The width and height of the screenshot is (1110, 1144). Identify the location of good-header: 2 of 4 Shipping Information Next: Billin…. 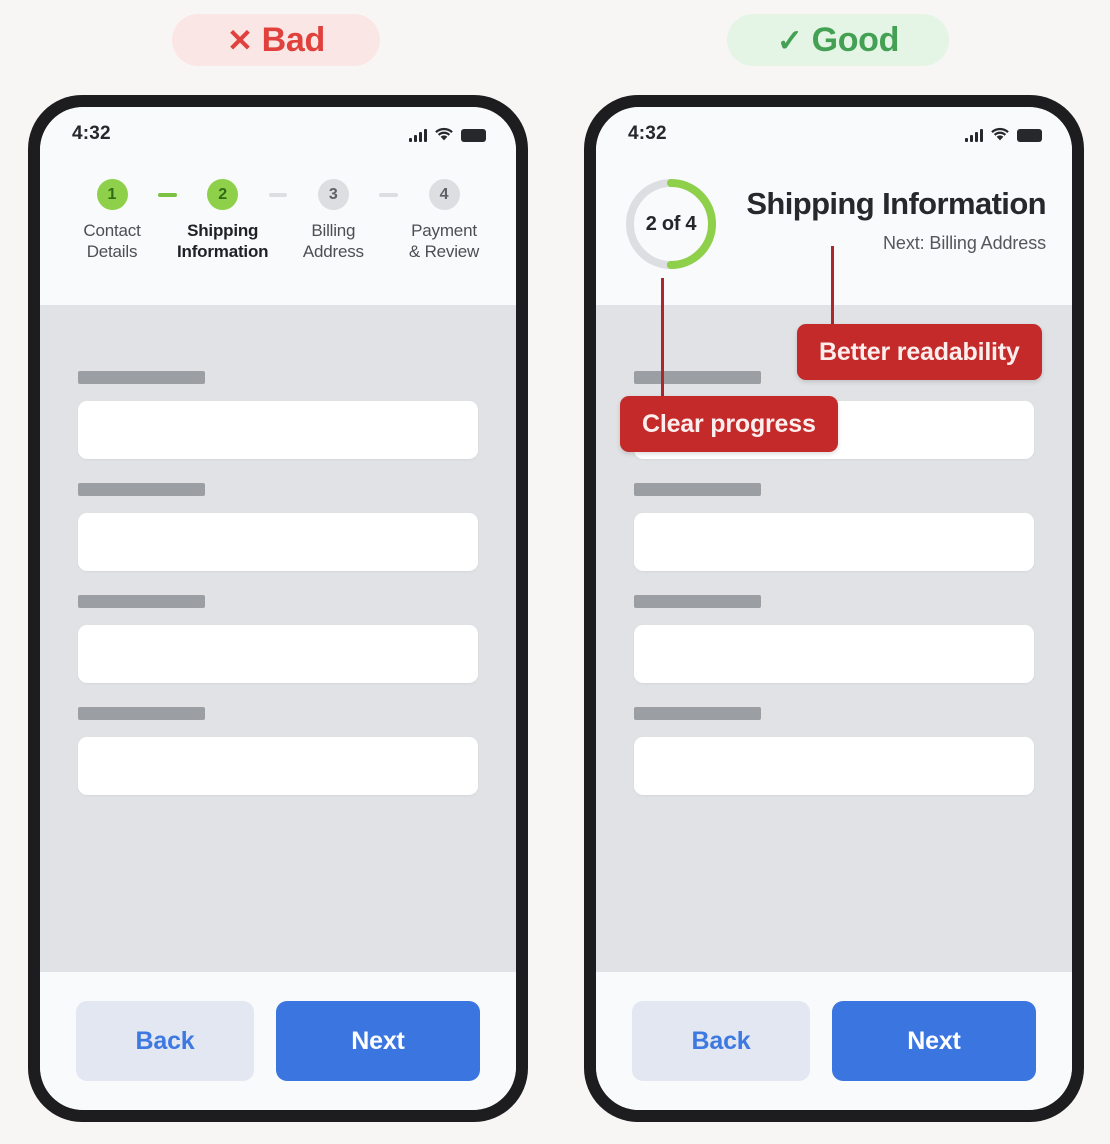
(834, 229).